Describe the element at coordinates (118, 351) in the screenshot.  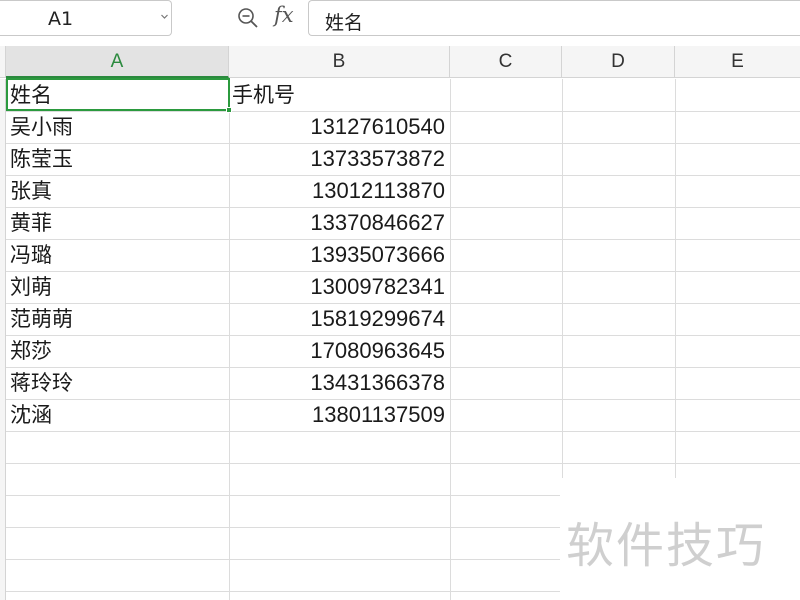
I see `cell-name: 郑莎` at that location.